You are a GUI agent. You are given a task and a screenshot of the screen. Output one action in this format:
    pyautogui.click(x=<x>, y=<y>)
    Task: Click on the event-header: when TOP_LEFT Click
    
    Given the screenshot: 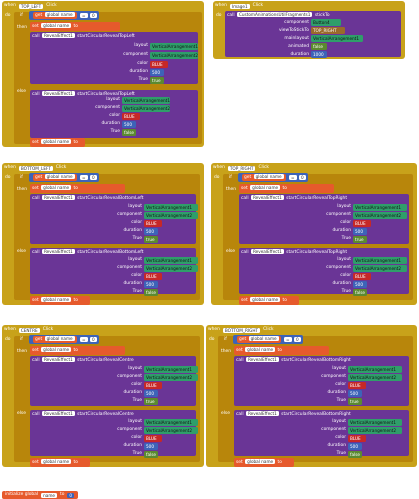 What is the action you would take?
    pyautogui.click(x=30, y=6)
    